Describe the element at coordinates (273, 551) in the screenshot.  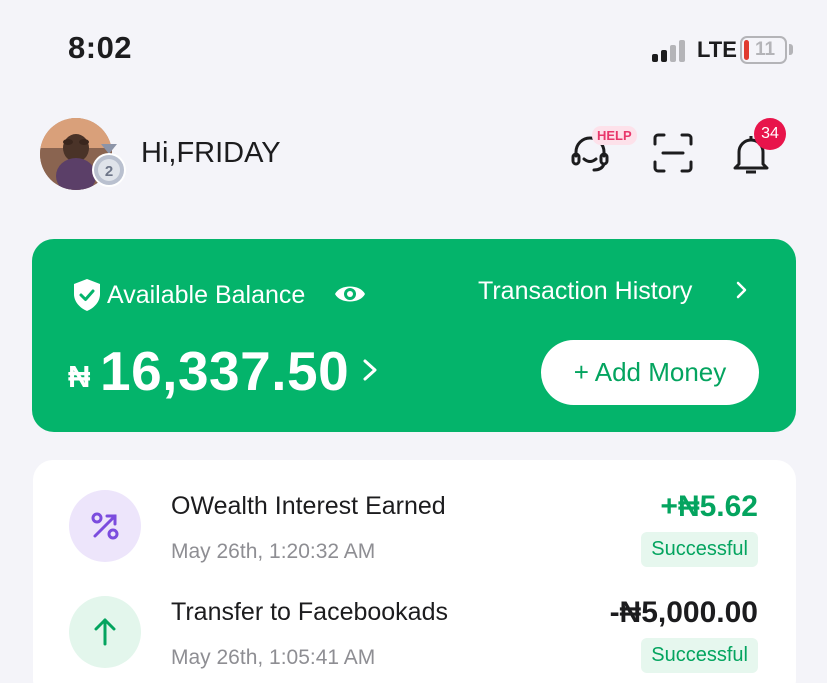
I see `transaction-time: May 26th, 1:20:32 AM` at that location.